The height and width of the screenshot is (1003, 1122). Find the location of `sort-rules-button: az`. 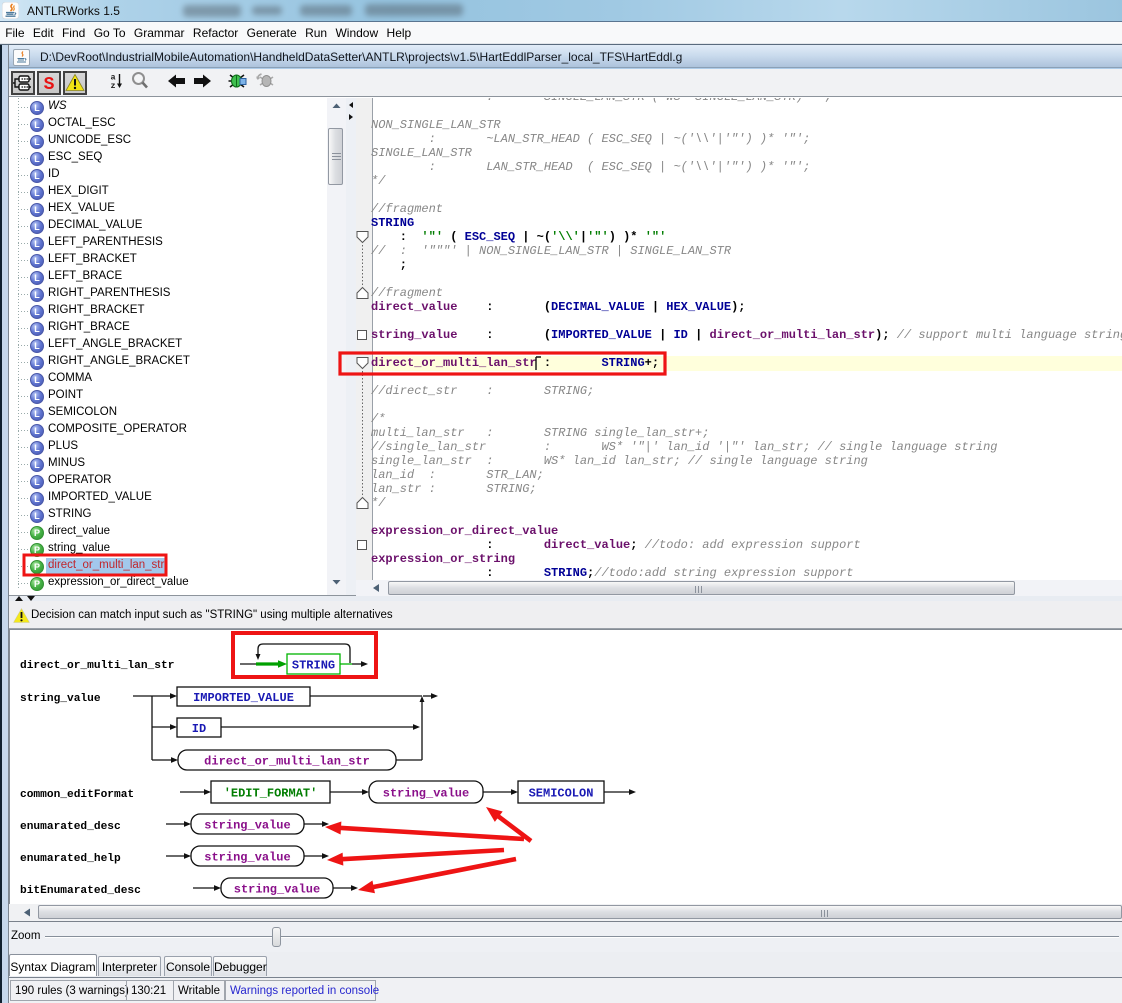

sort-rules-button: az is located at coordinates (120, 83).